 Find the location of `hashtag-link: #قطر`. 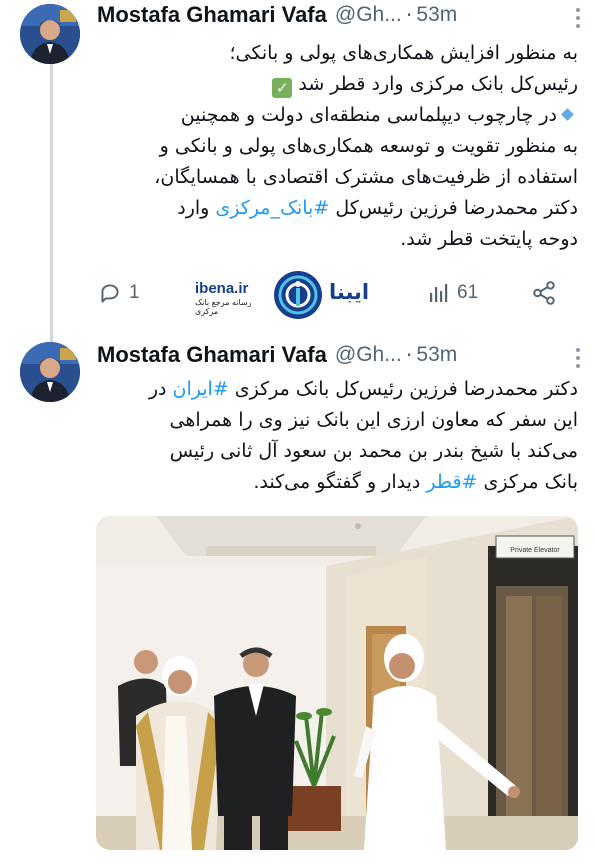

hashtag-link: #قطر is located at coordinates (451, 482).